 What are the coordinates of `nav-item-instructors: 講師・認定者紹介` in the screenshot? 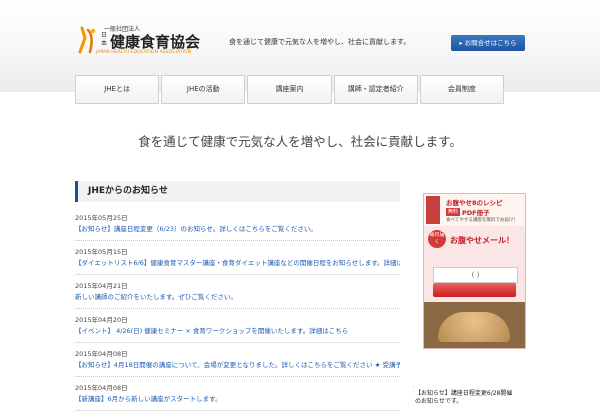 It's located at (375, 89).